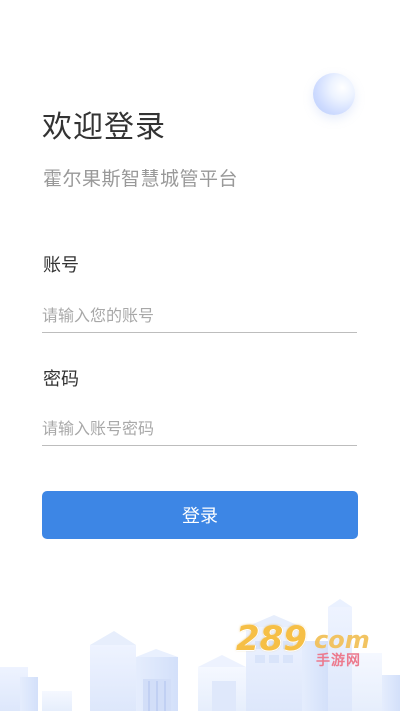 The width and height of the screenshot is (400, 711). Describe the element at coordinates (61, 265) in the screenshot. I see `account-label: 账号` at that location.